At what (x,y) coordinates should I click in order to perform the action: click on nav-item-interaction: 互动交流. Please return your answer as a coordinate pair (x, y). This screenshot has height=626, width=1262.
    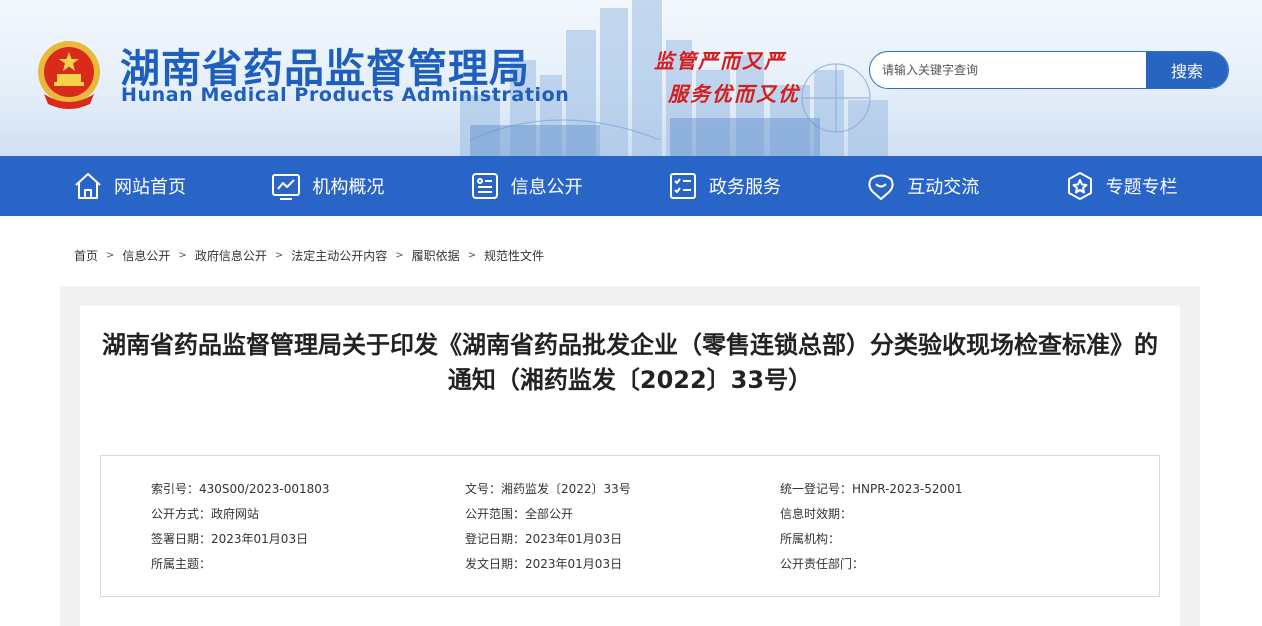
    Looking at the image, I should click on (964, 186).